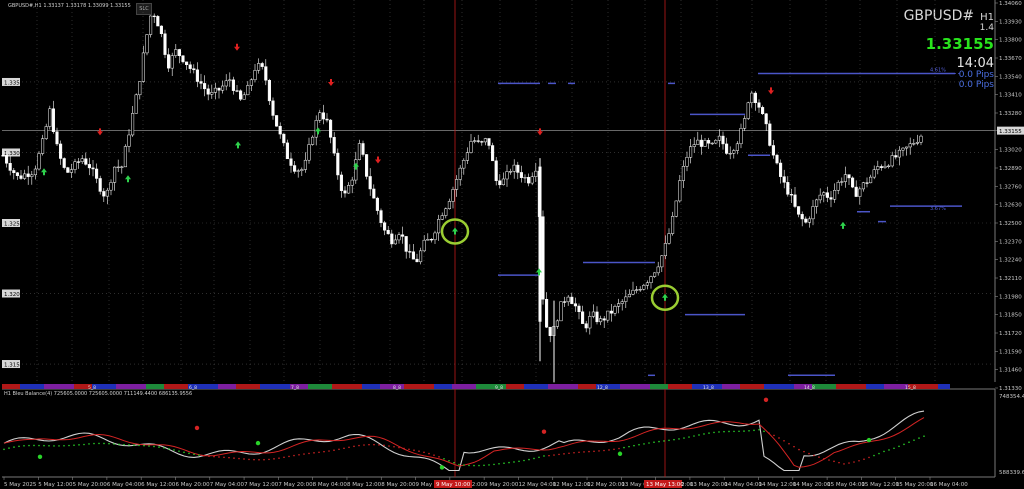  Describe the element at coordinates (1010, 297) in the screenshot. I see `price-label: 1.31980` at that location.